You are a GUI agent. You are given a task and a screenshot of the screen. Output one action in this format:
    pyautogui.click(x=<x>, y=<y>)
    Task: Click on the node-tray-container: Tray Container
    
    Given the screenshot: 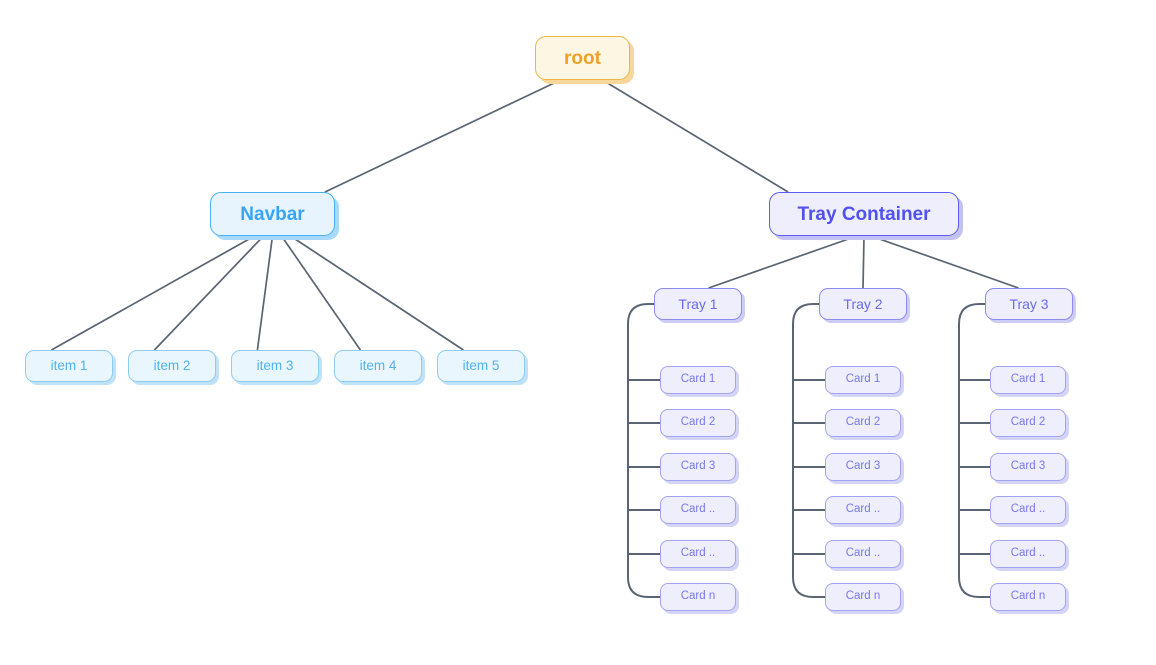 What is the action you would take?
    pyautogui.click(x=864, y=214)
    